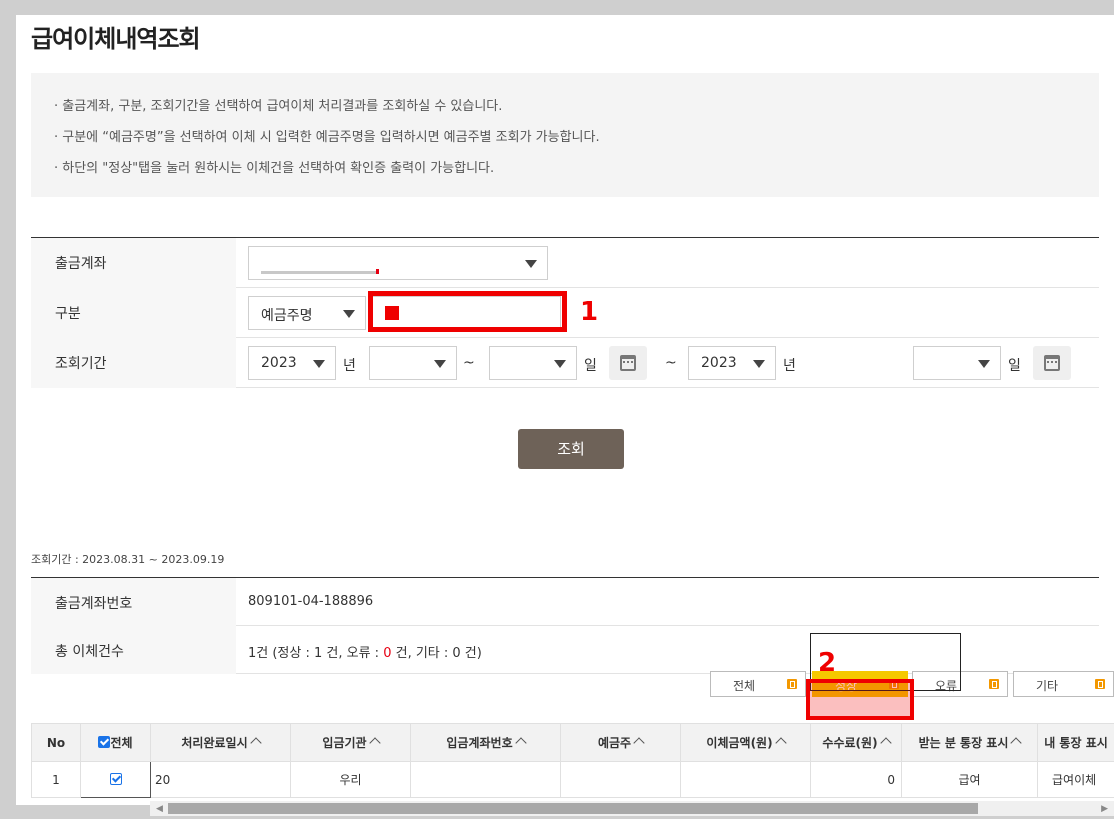 The height and width of the screenshot is (819, 1114). I want to click on col-holder: 예금주, so click(620, 742).